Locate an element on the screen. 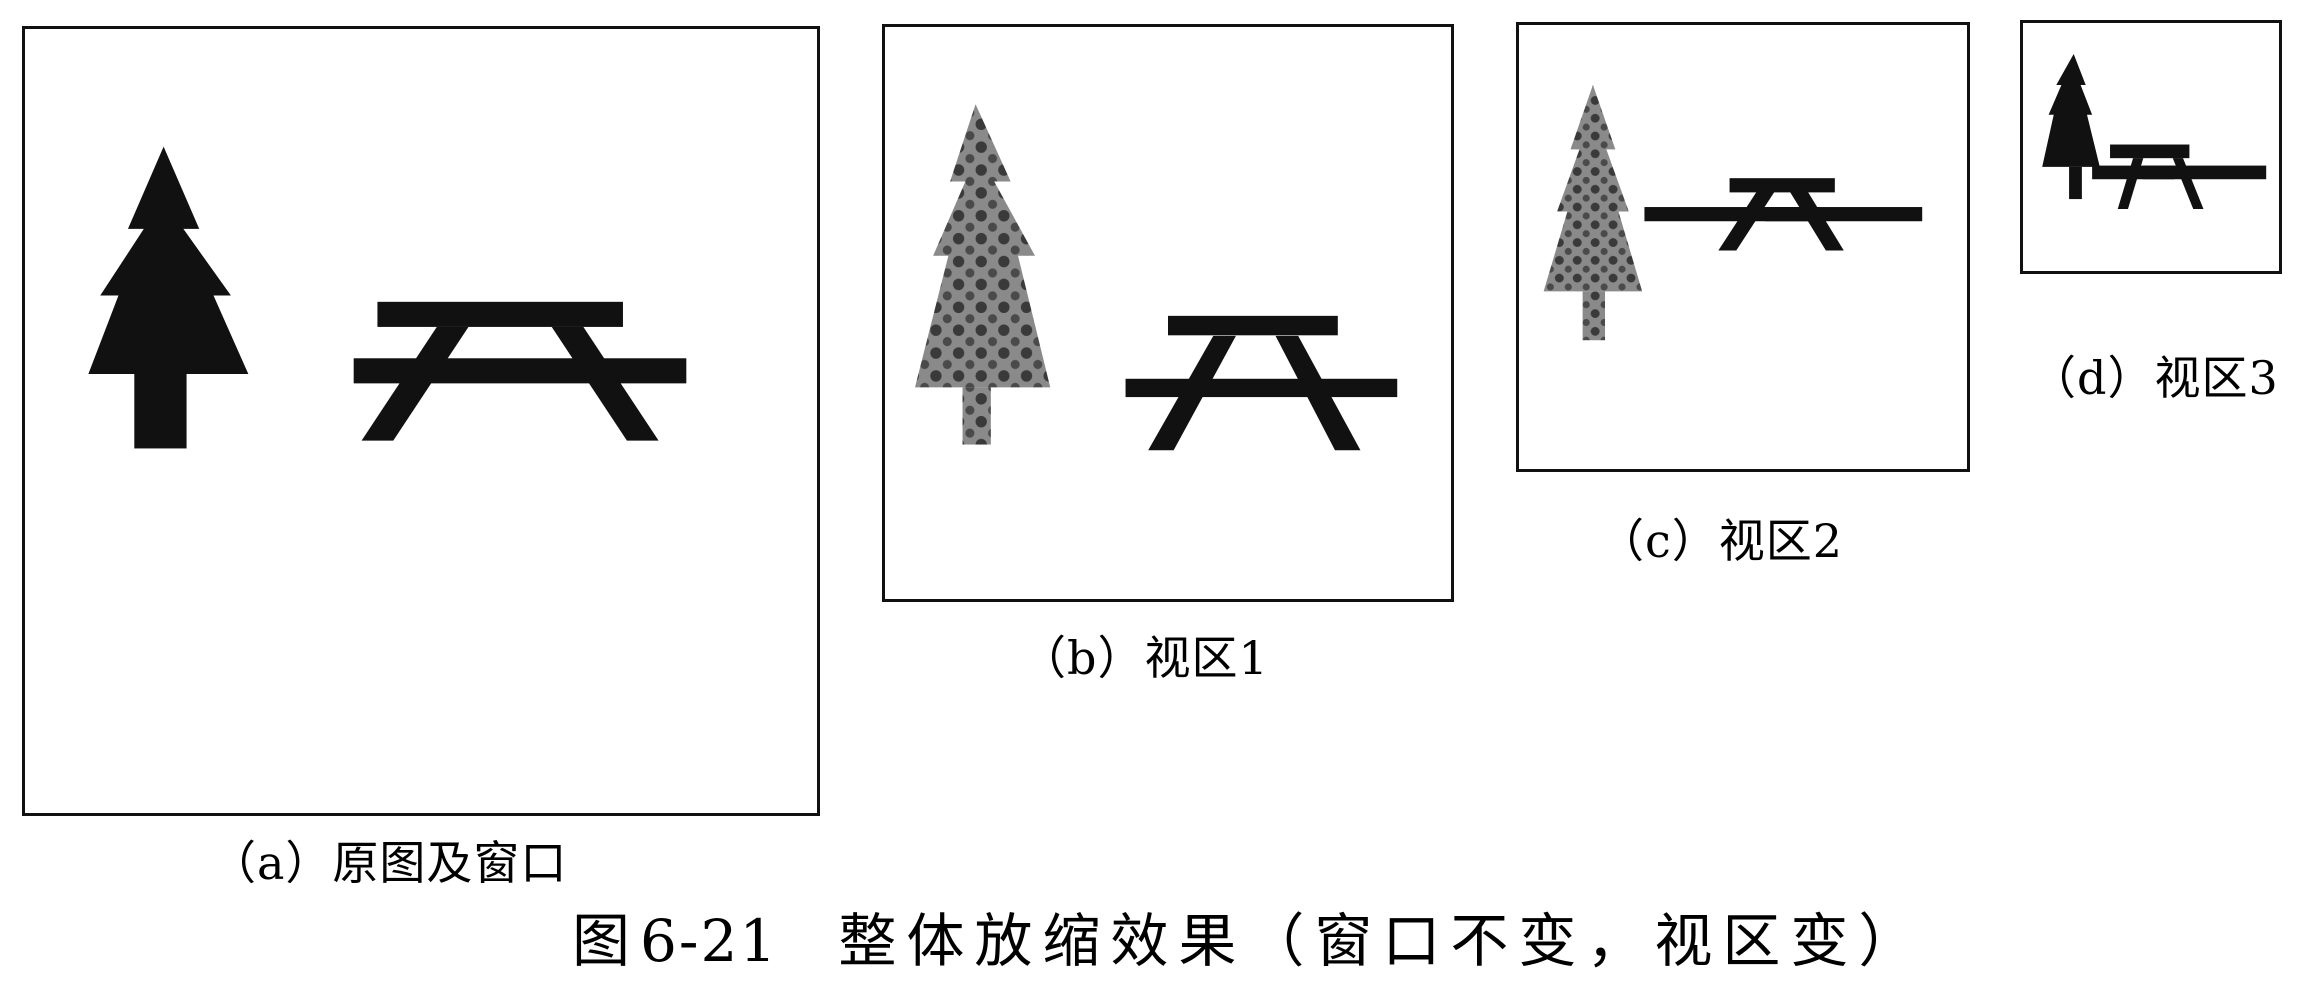  caption-b: （b）视区1 is located at coordinates (1144, 658).